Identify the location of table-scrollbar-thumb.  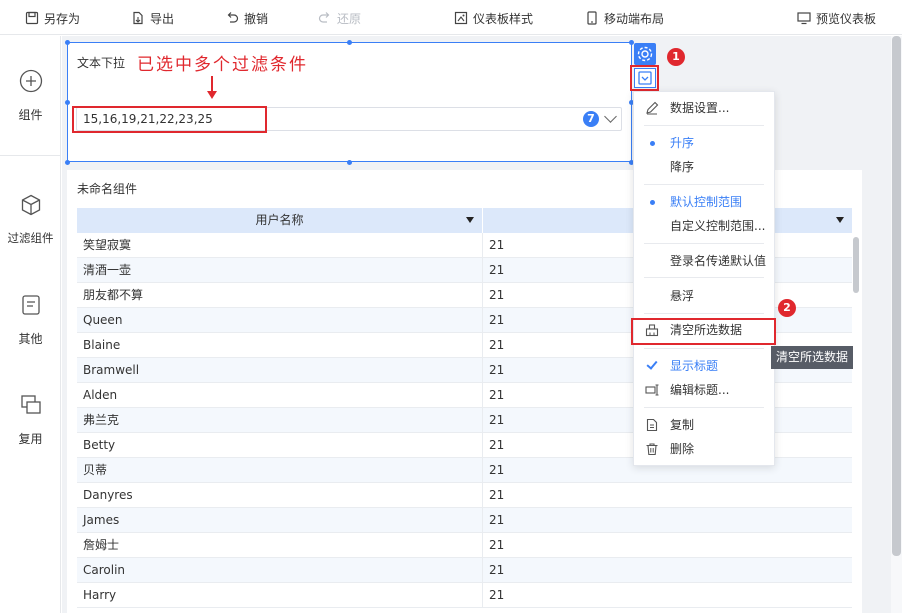
(856, 265).